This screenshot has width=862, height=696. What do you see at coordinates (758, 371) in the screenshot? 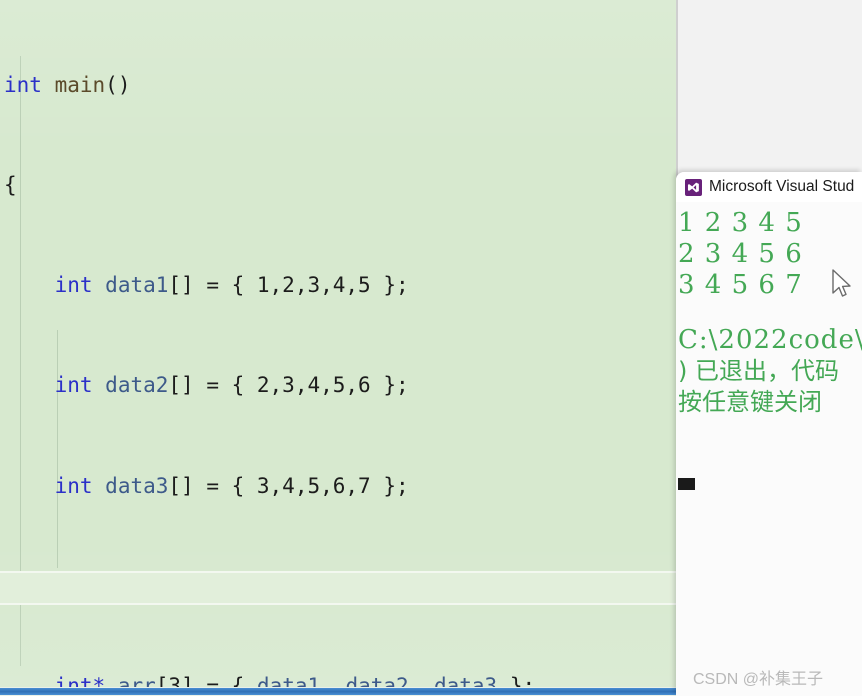
I see `console-message-line: ) 已退出，代码` at bounding box center [758, 371].